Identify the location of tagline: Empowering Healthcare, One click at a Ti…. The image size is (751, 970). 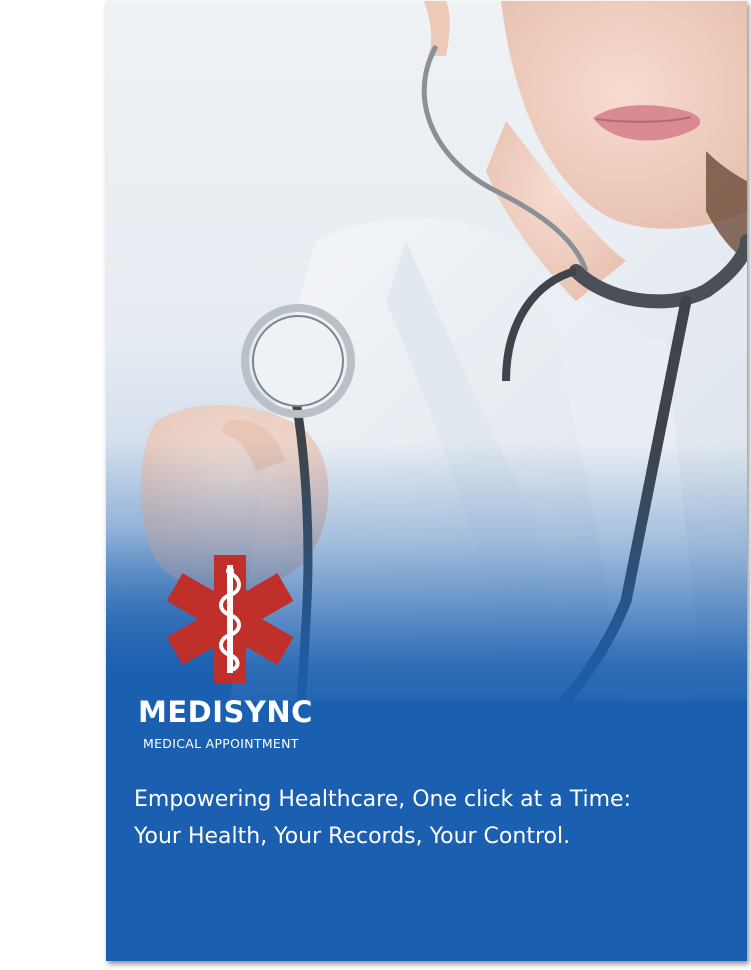
(434, 818).